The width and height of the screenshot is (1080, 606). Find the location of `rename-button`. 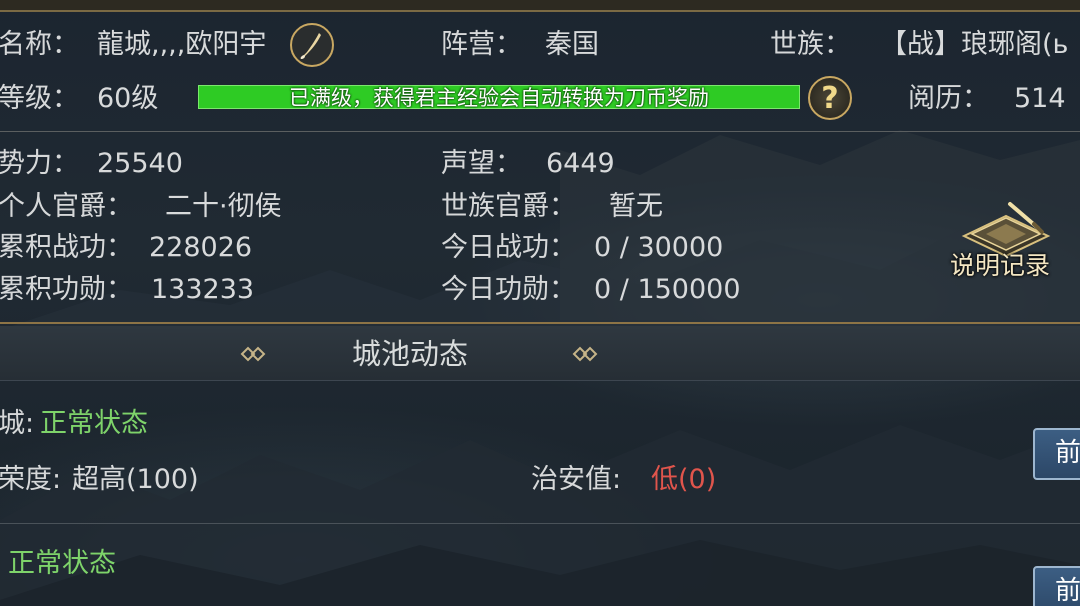

rename-button is located at coordinates (312, 45).